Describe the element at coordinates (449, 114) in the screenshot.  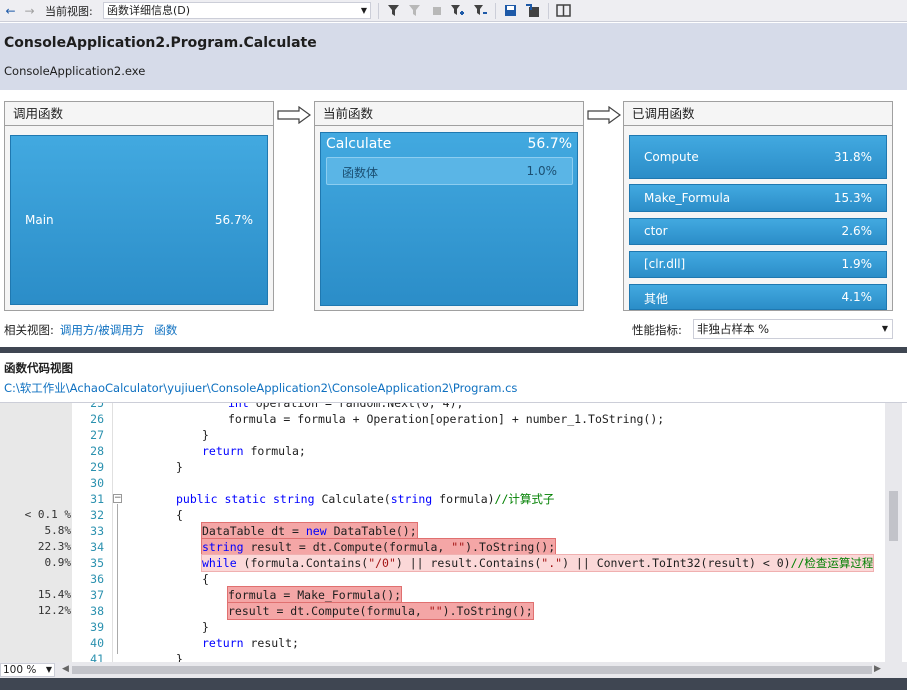
I see `current-title: 当前函数` at that location.